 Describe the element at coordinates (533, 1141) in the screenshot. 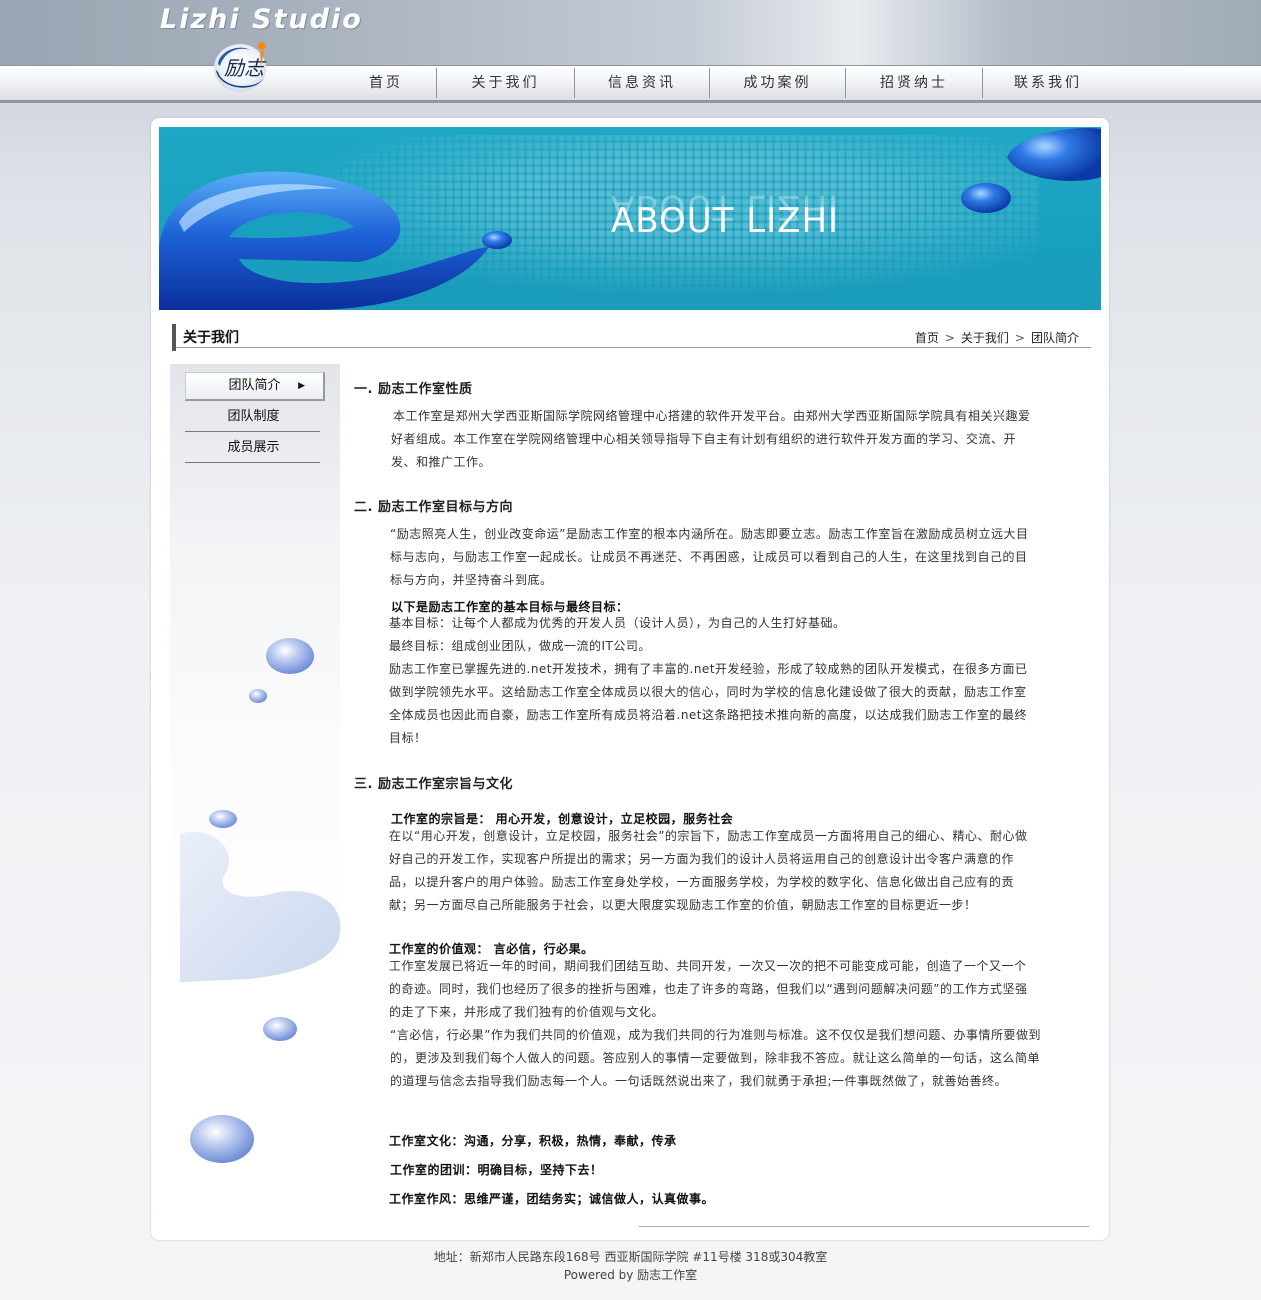

I see `culture-statement: 工作室文化：沟通，分享，积极，热情，奉献，传承` at that location.